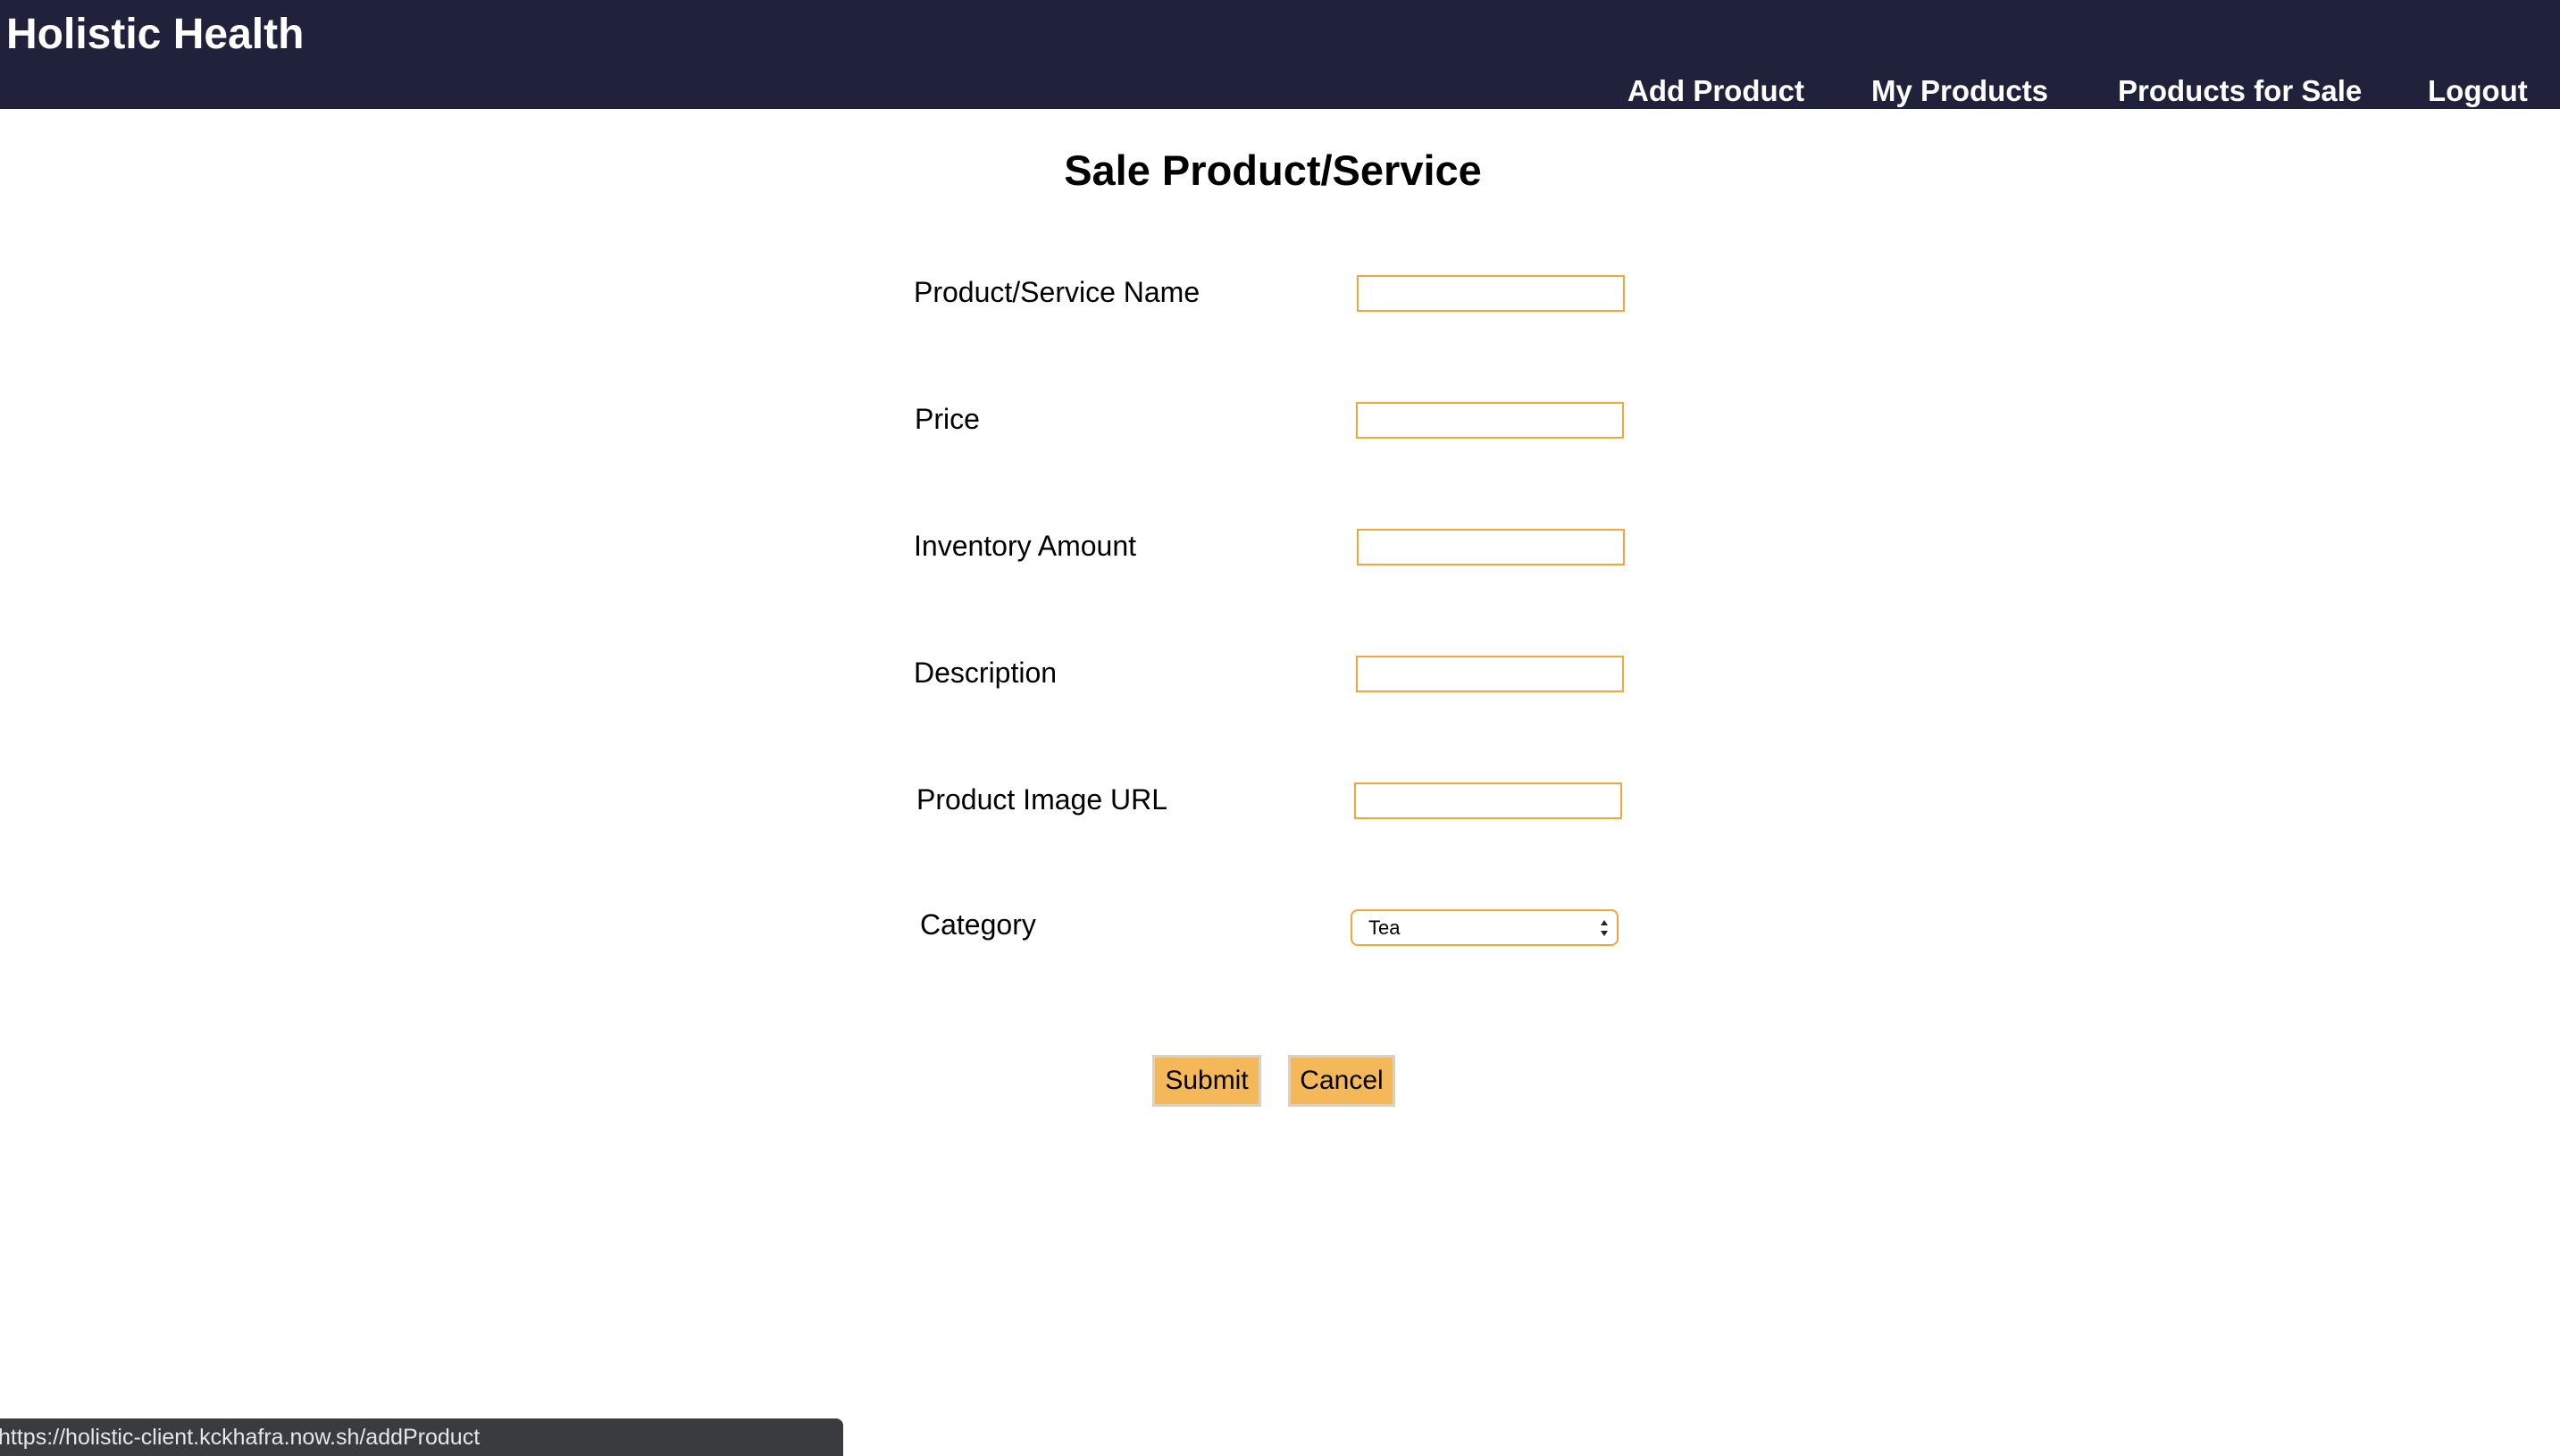  What do you see at coordinates (1716, 91) in the screenshot?
I see `nav-add-product: Add Product` at bounding box center [1716, 91].